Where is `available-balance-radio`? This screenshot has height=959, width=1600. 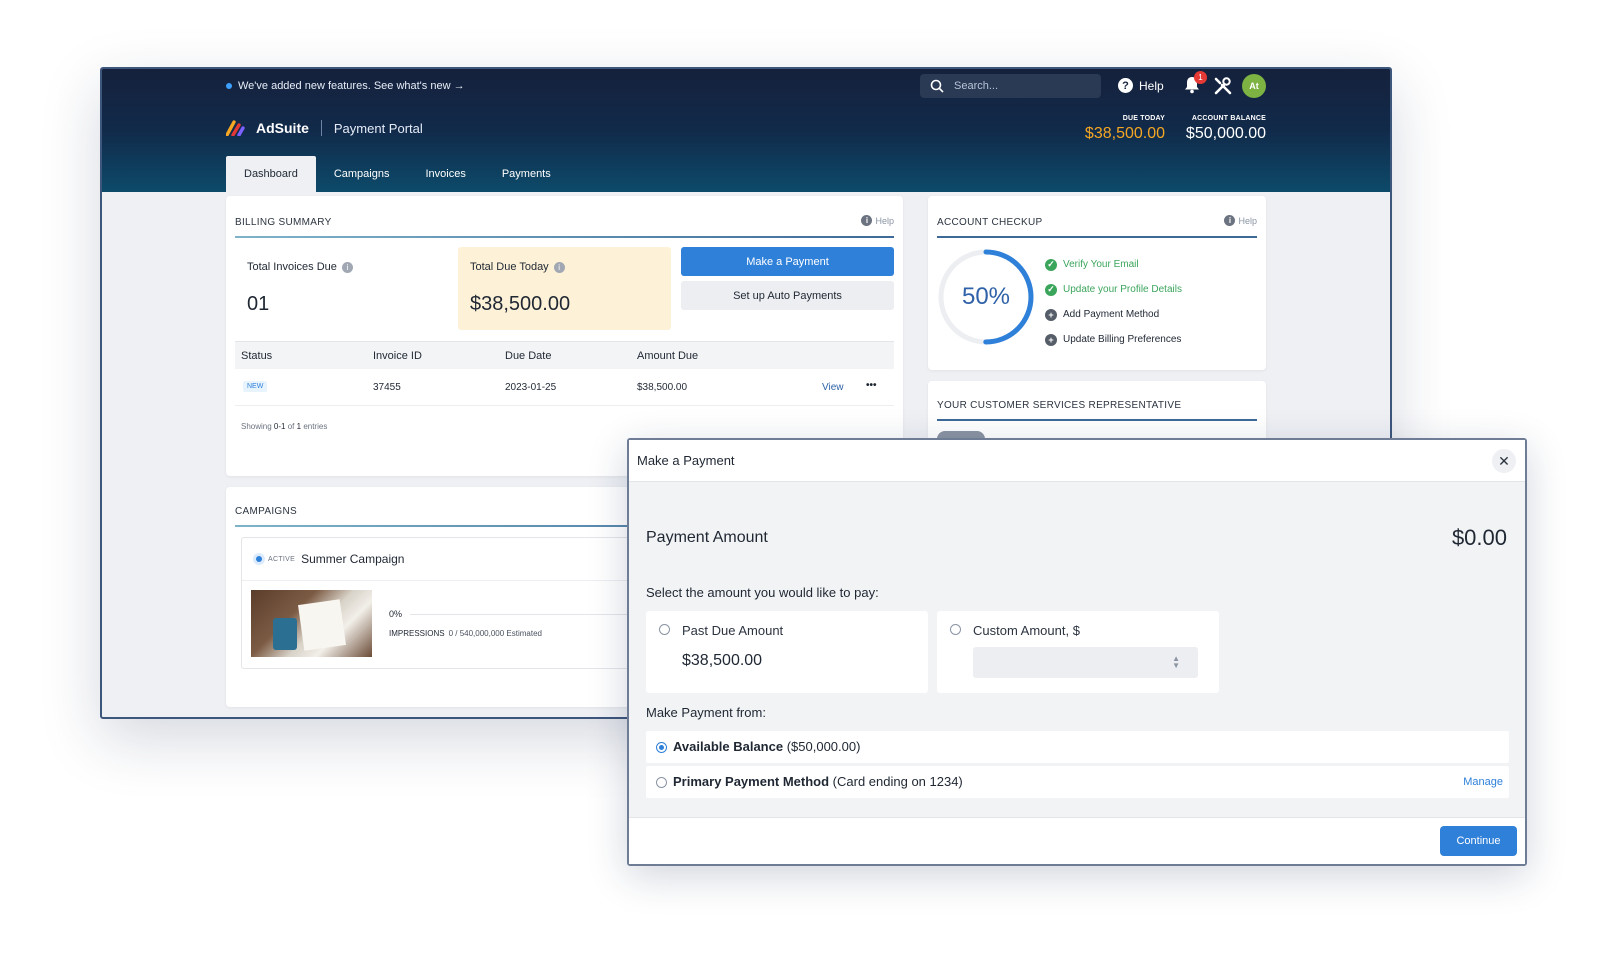
available-balance-radio is located at coordinates (661, 747).